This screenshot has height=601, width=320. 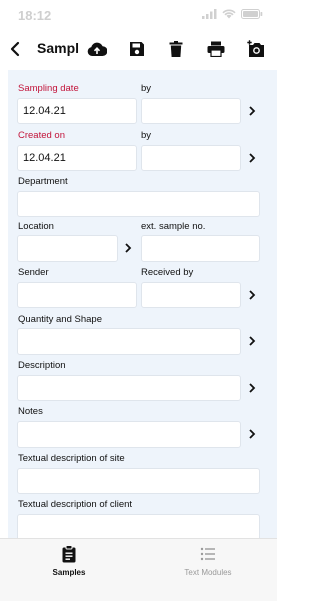 I want to click on status-icons, so click(x=232, y=14).